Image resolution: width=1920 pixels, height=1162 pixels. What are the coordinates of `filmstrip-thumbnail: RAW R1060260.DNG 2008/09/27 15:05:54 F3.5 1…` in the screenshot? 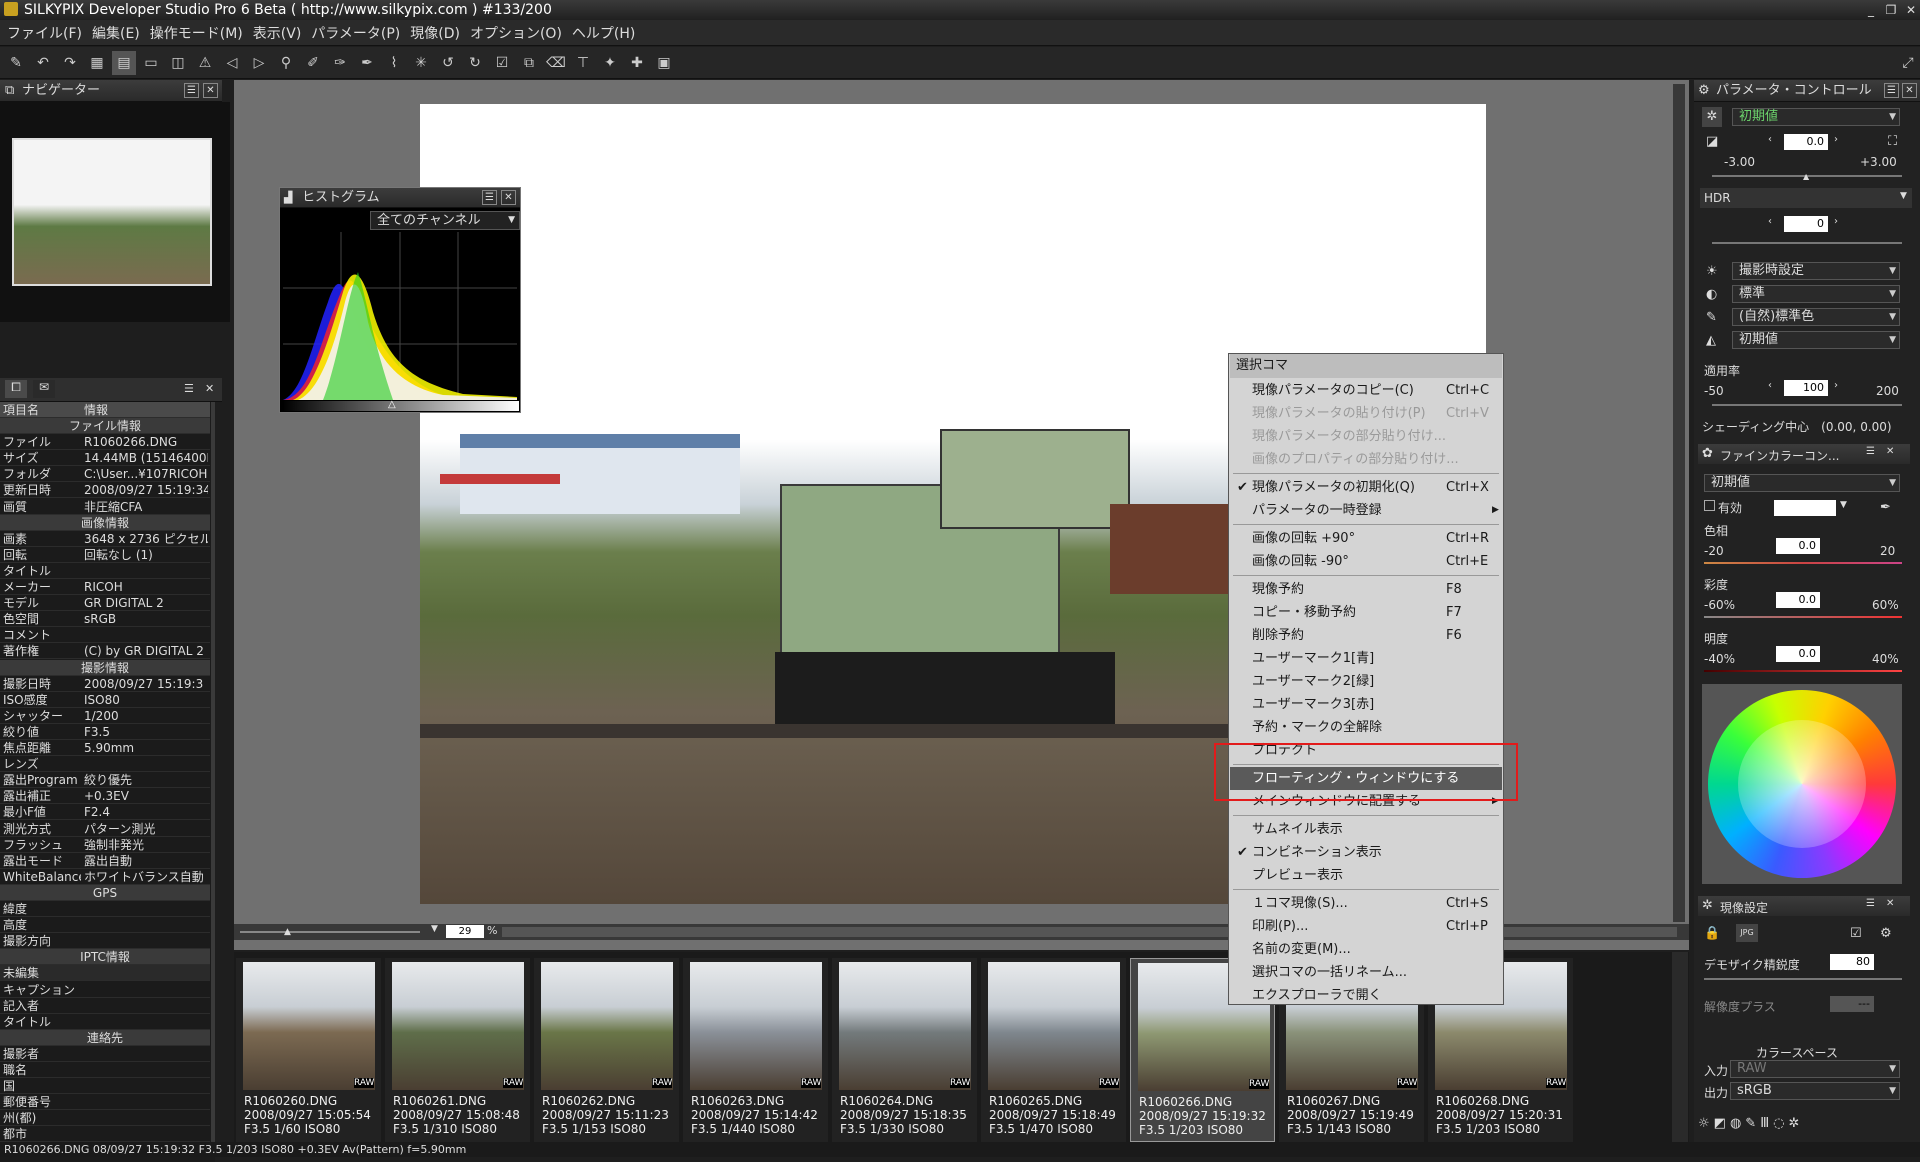 It's located at (308, 1050).